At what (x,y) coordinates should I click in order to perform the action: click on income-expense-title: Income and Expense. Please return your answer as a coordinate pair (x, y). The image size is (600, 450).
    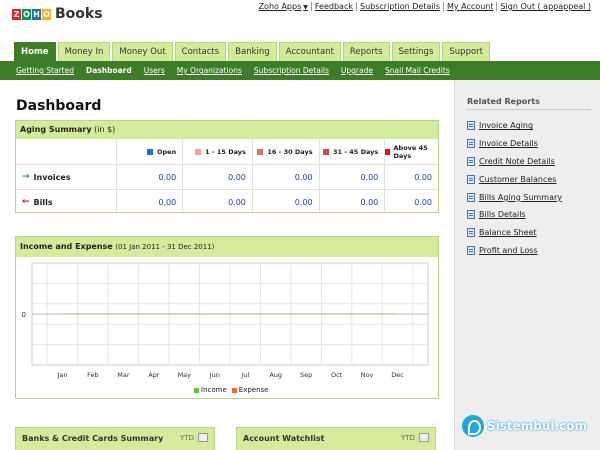
    Looking at the image, I should click on (66, 246).